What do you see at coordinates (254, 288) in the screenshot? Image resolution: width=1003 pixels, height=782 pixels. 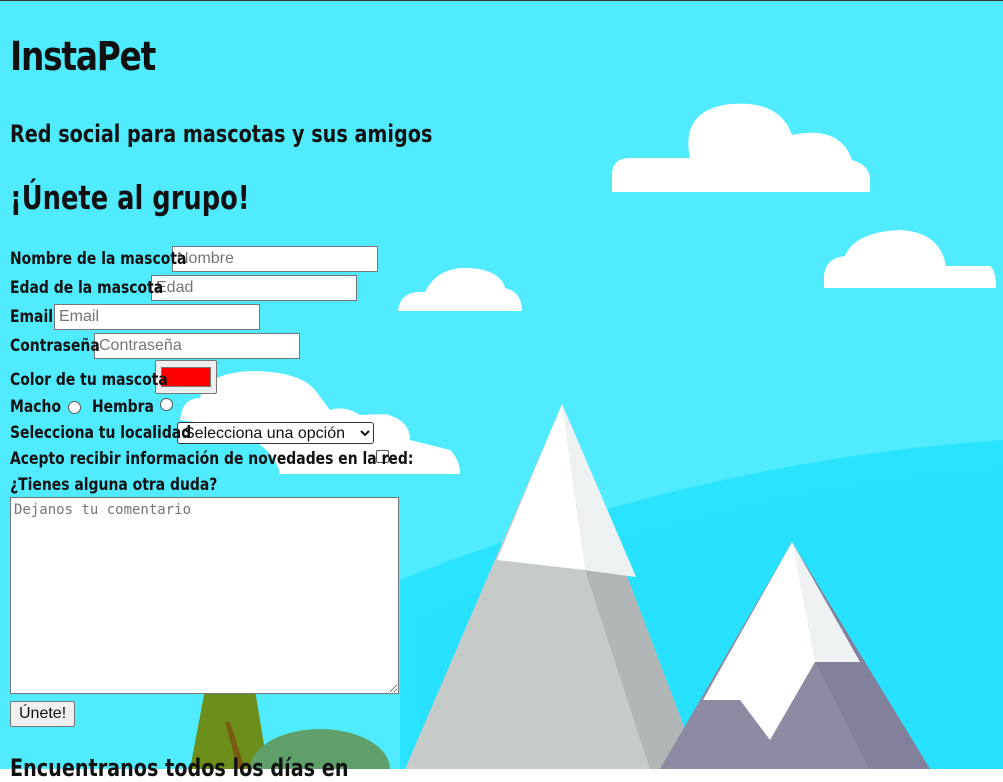 I see `age-input` at bounding box center [254, 288].